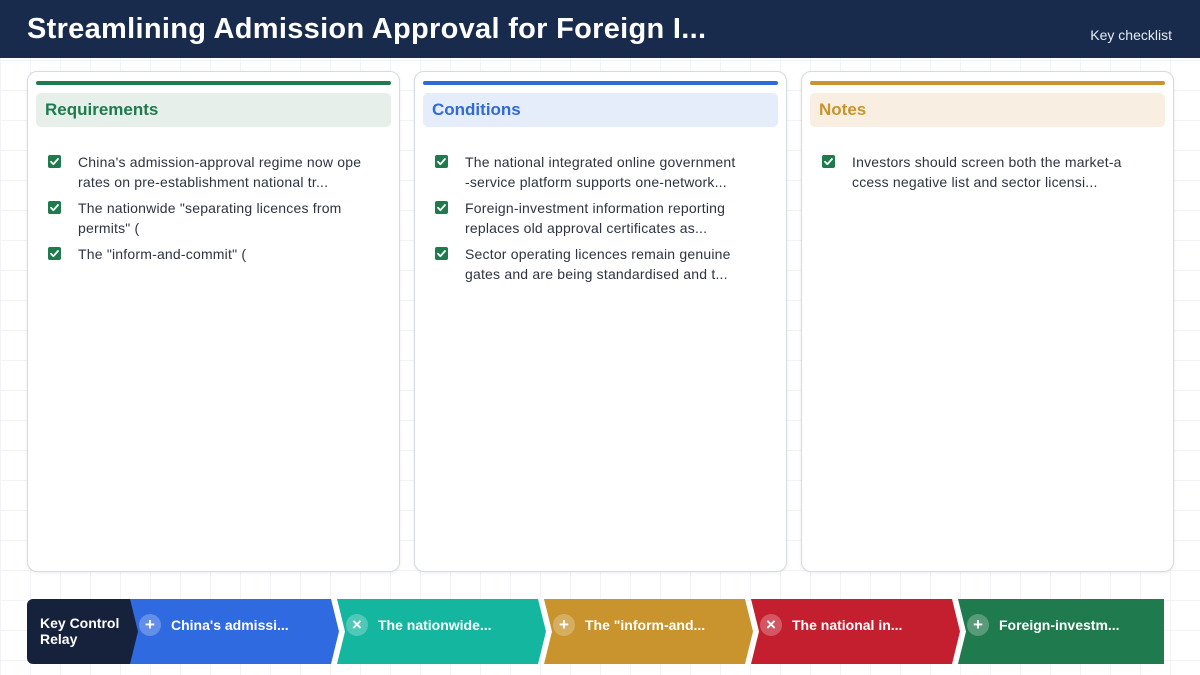 This screenshot has height=675, width=1200. I want to click on page-subtitle: Key checklist, so click(1131, 35).